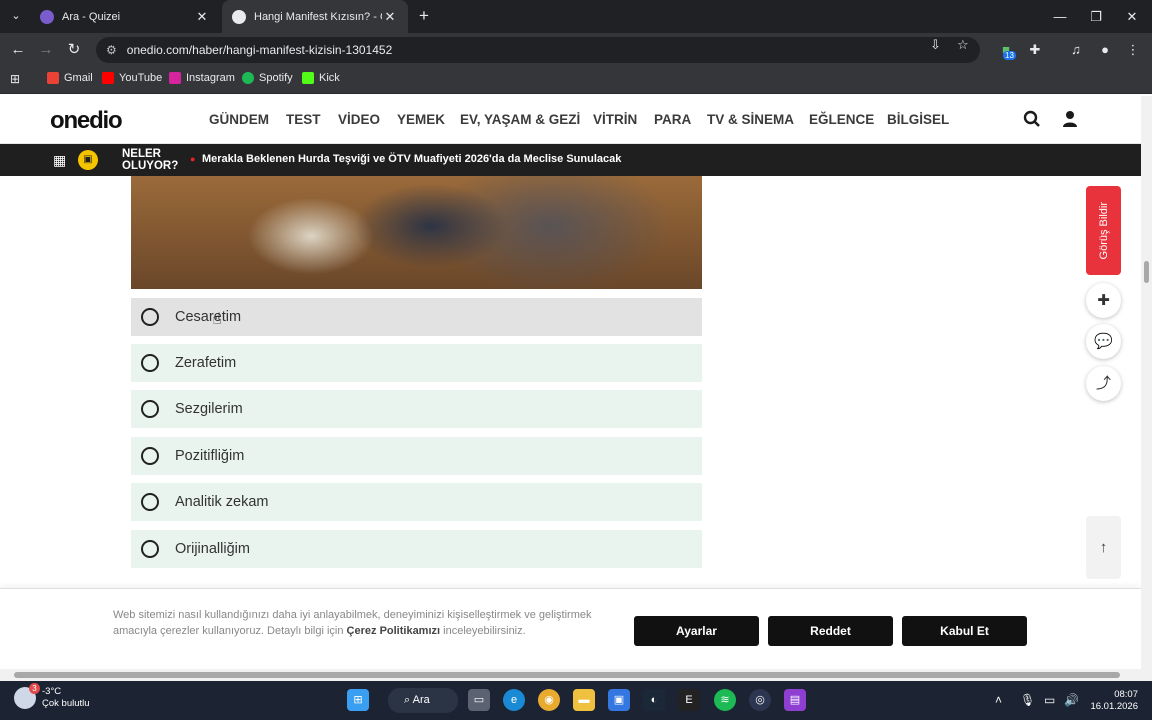  What do you see at coordinates (78, 78) in the screenshot?
I see `bookmark-label: Gmail` at bounding box center [78, 78].